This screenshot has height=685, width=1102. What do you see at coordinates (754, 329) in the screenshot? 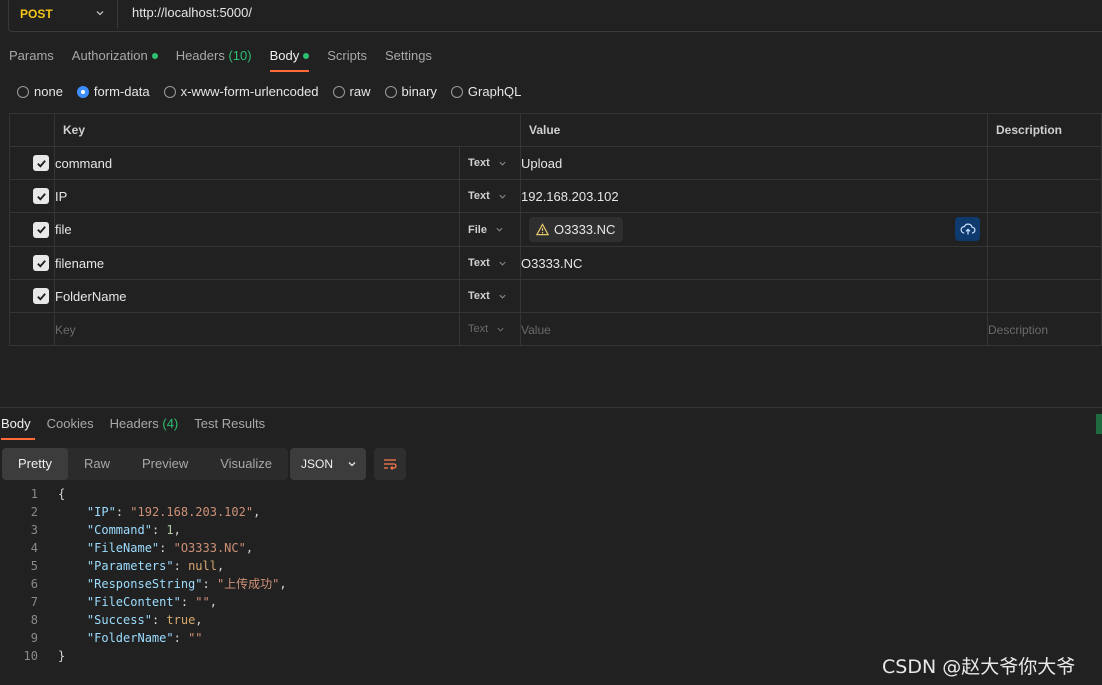
I see `value-input: Value` at bounding box center [754, 329].